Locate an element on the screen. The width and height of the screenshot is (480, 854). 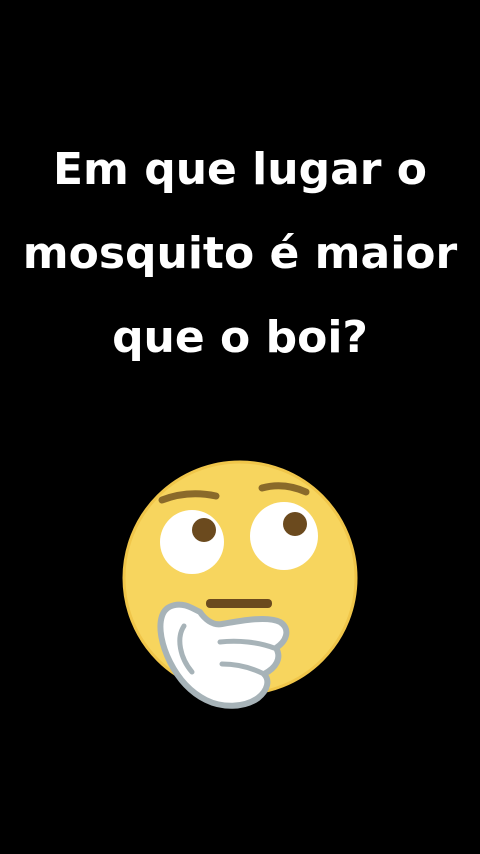
right-eye-white is located at coordinates (284, 536).